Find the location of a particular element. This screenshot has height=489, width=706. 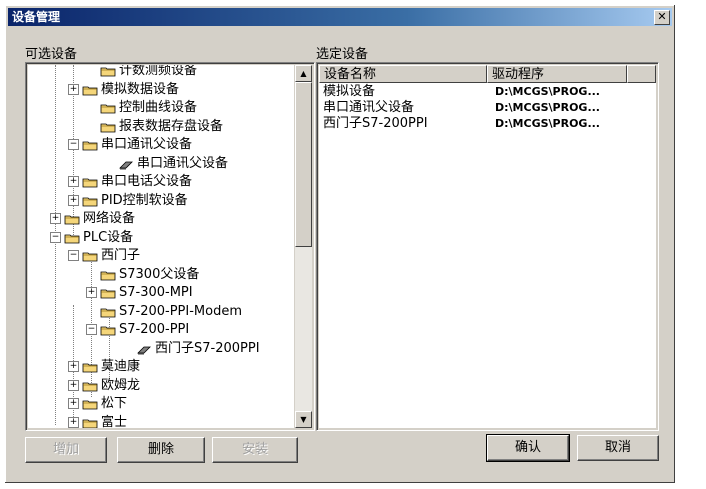

tree-folder-item: 控制曲线设备 is located at coordinates (141, 108).